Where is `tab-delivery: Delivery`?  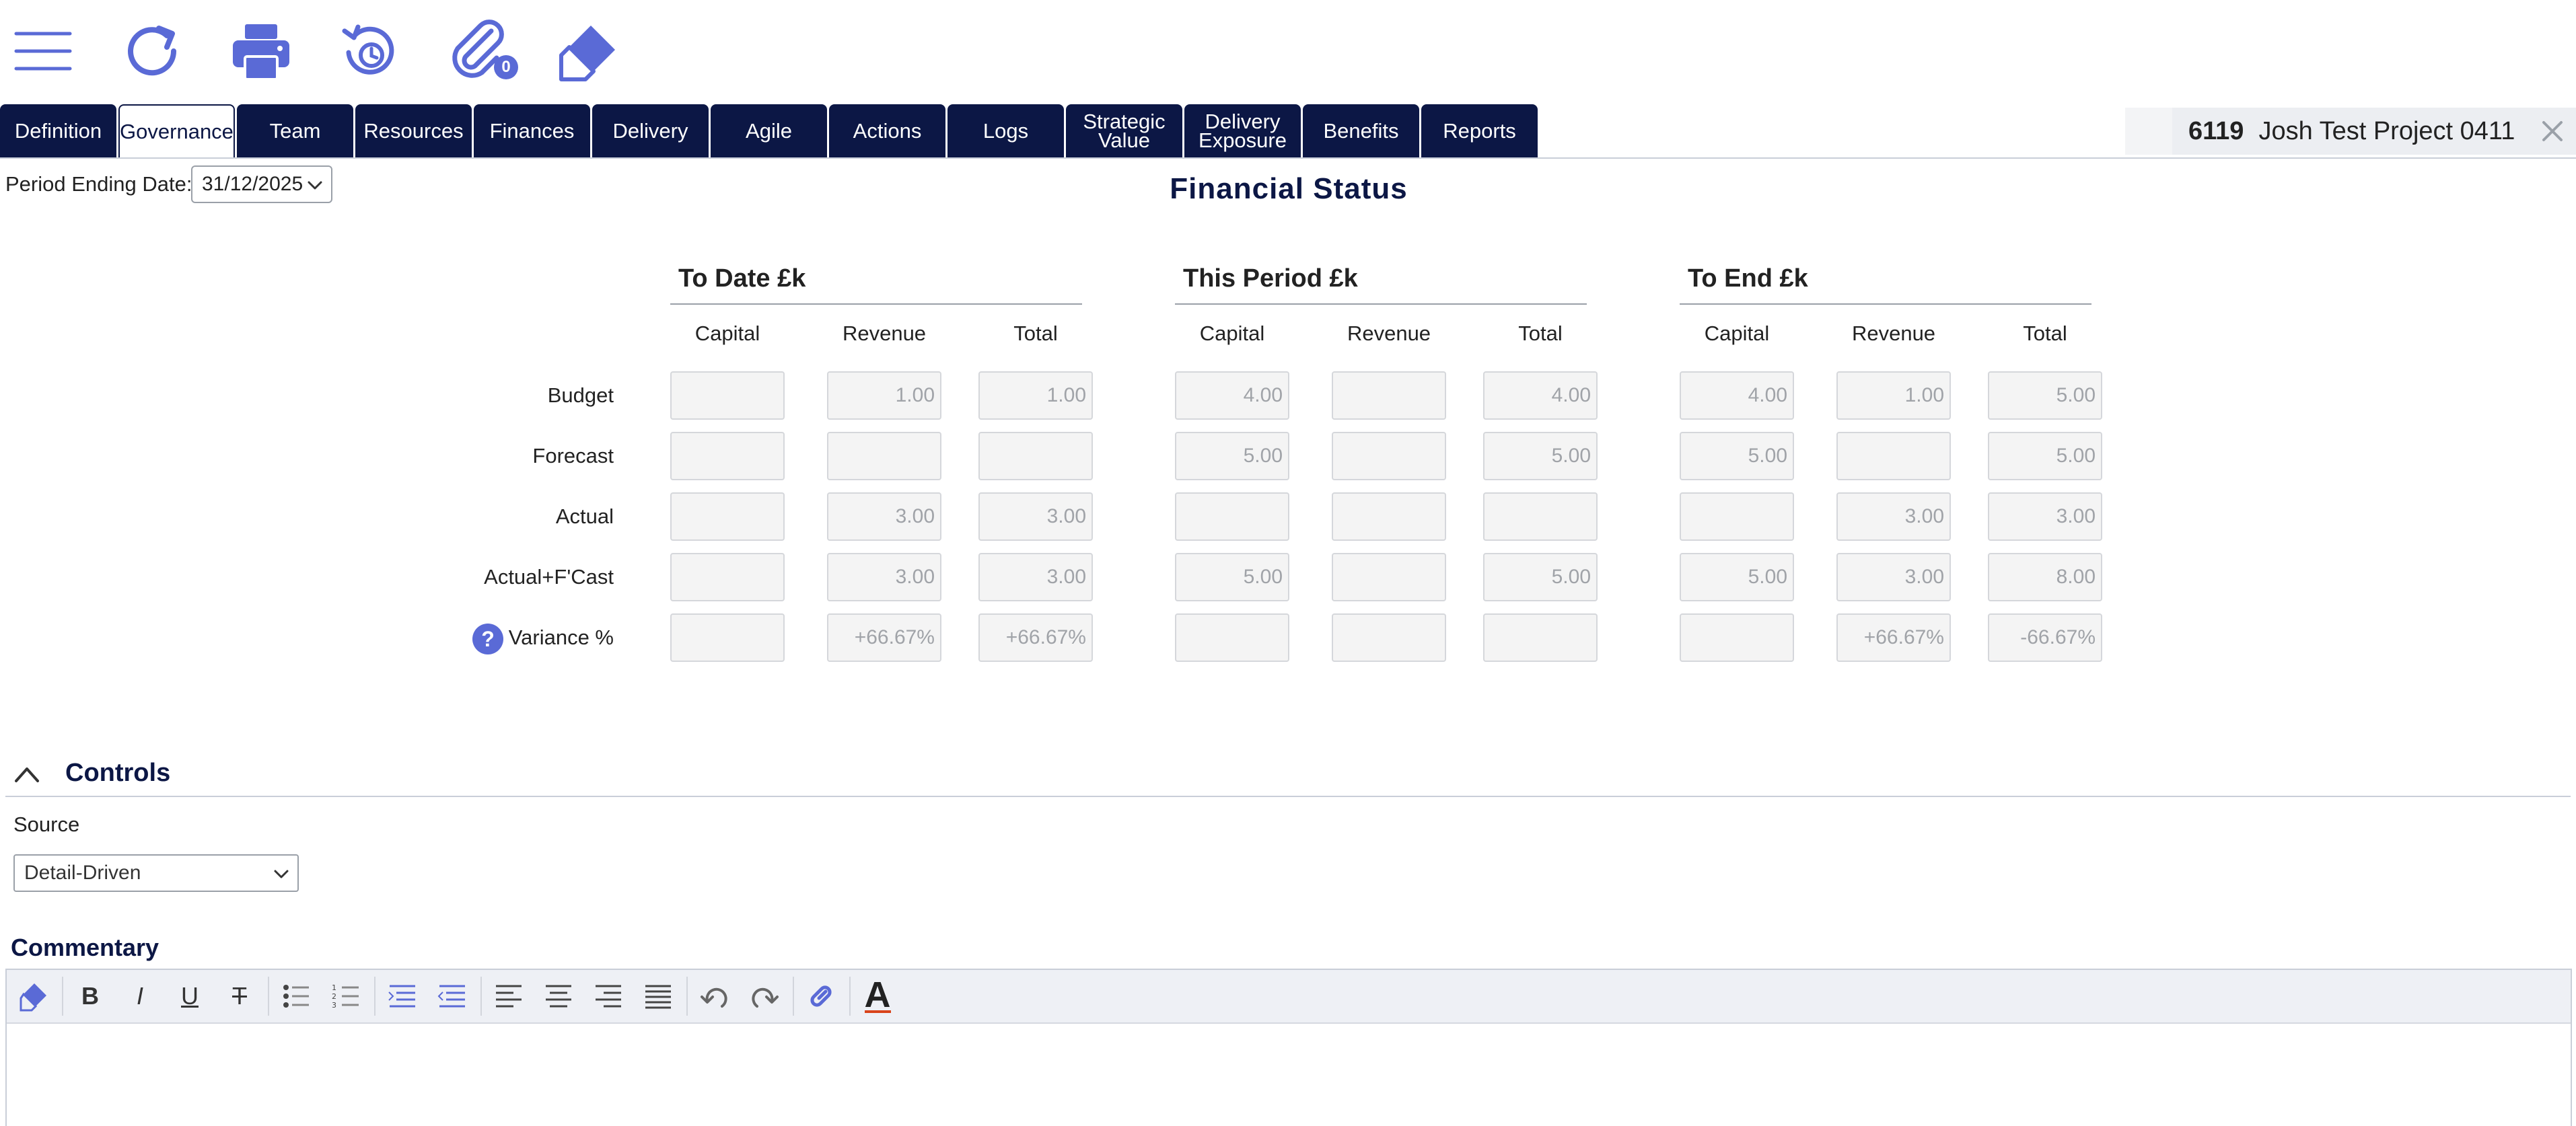 tab-delivery: Delivery is located at coordinates (650, 131).